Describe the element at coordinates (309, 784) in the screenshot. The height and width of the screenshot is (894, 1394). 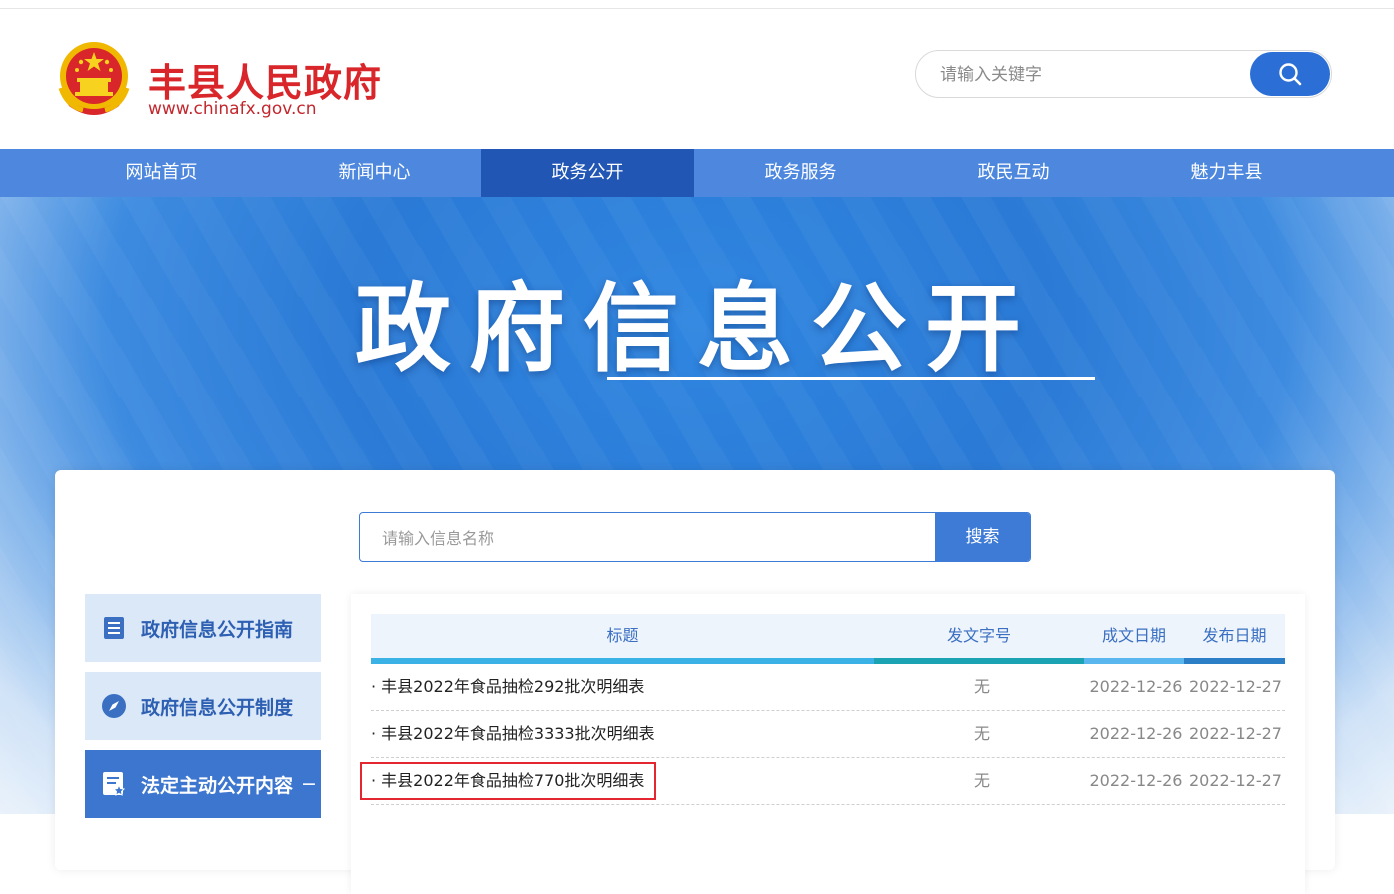
I see `collapse-toggle: −` at that location.